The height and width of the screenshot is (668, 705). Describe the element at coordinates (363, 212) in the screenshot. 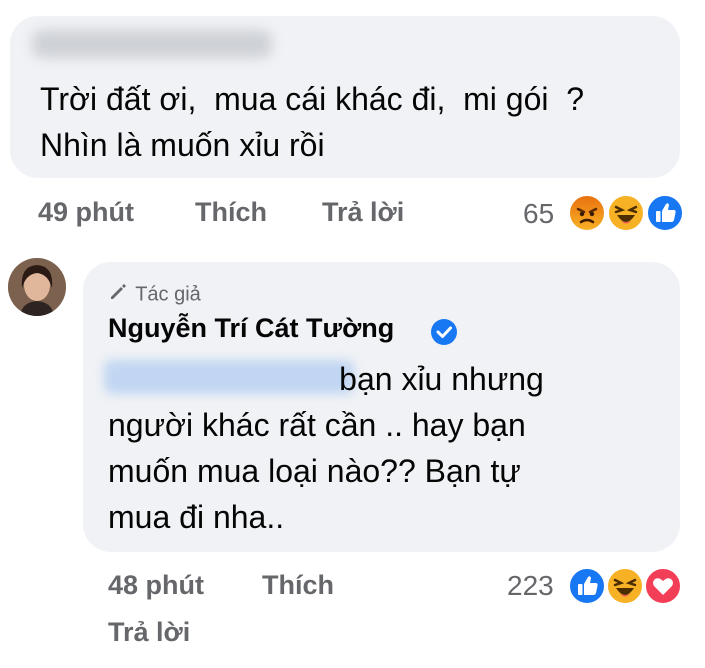

I see `reply-link: Trả lời` at that location.